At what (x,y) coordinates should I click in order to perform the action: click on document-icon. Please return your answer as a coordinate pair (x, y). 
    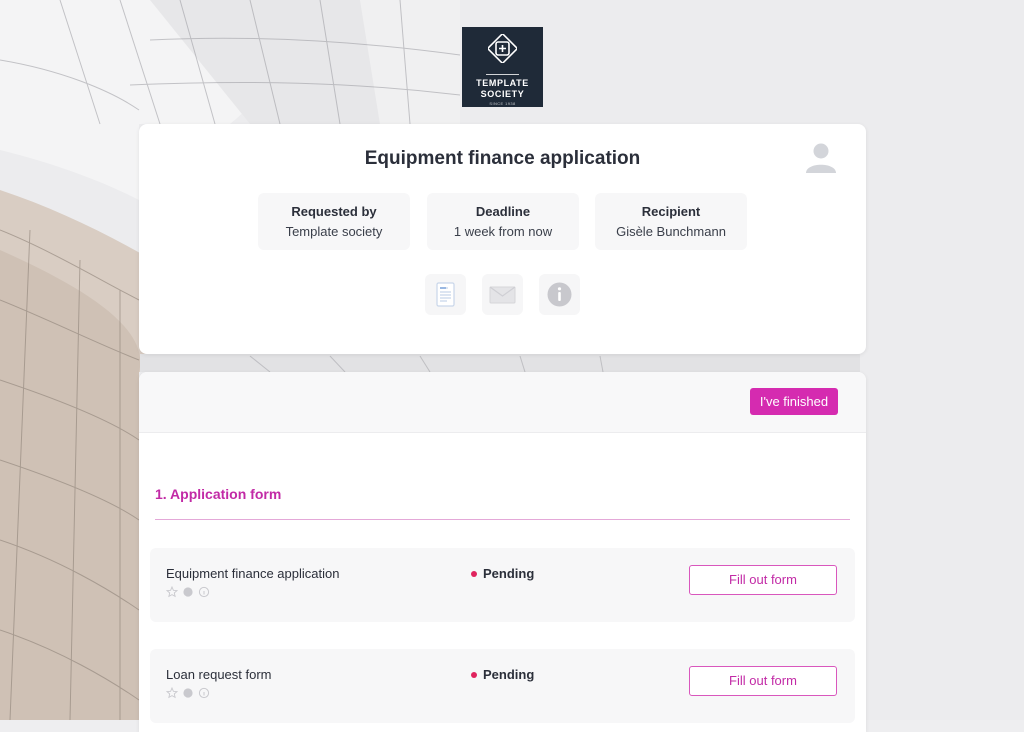
    Looking at the image, I should click on (445, 294).